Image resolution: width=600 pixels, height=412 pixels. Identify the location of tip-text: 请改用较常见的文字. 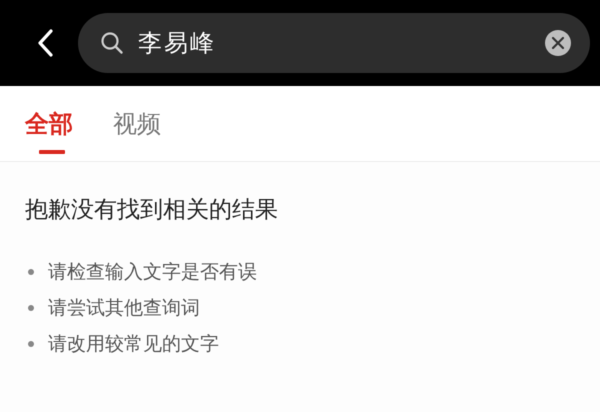
(133, 344).